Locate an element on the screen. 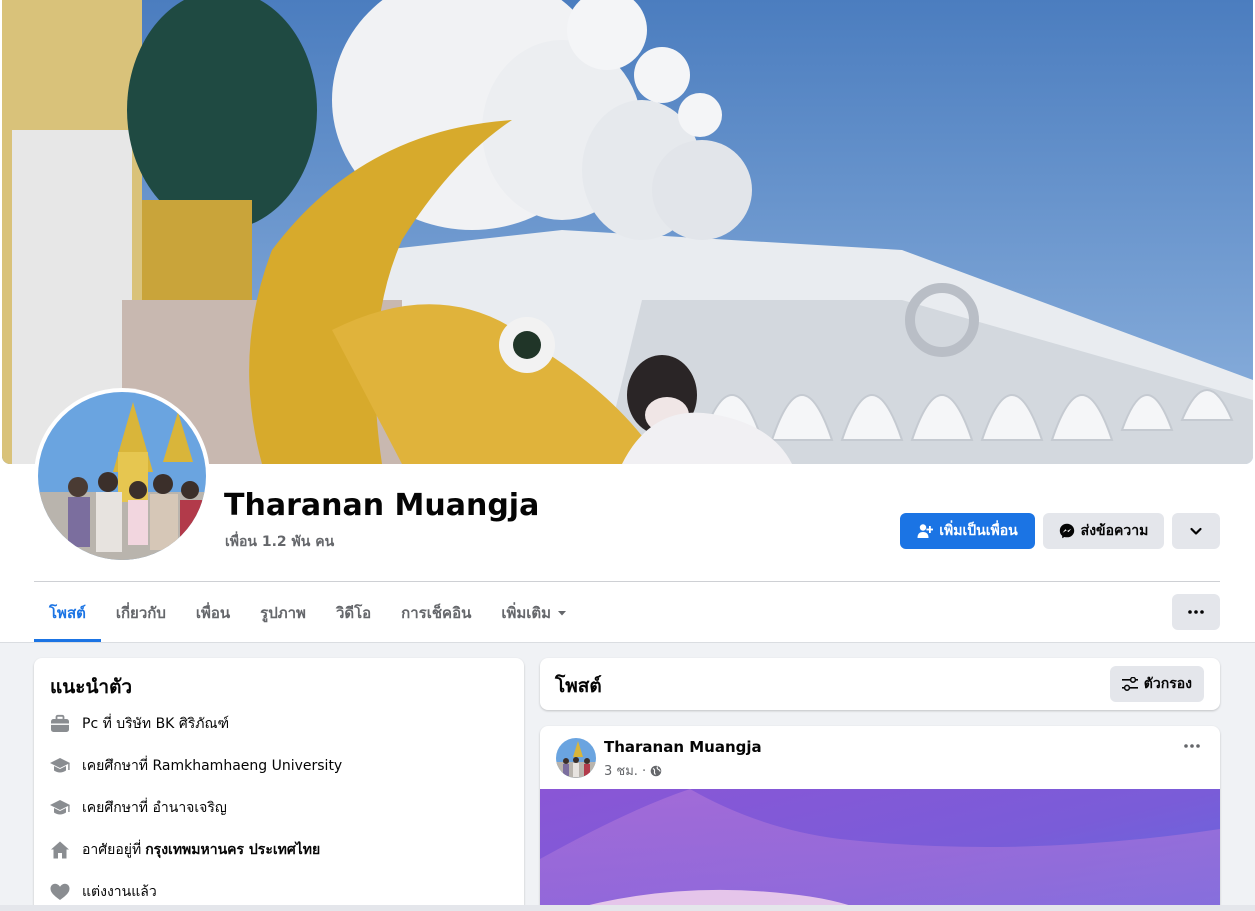  intro-item-work: Pc ที่ บริษัท BK ศิริภัณฑ์ is located at coordinates (138, 724).